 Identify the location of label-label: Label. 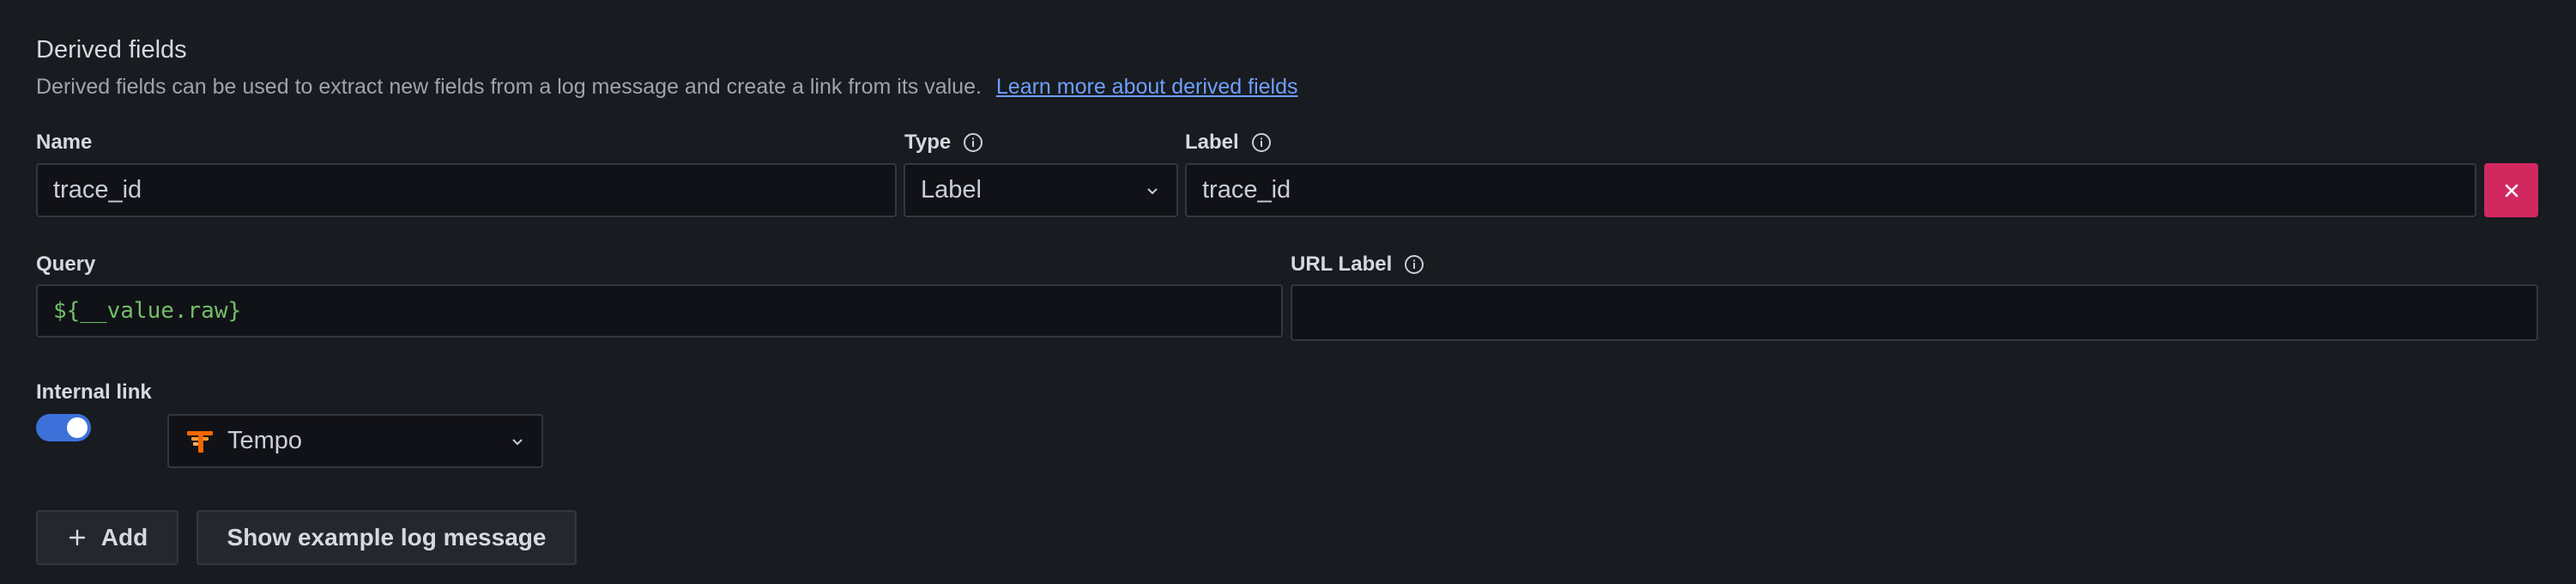
(1228, 142).